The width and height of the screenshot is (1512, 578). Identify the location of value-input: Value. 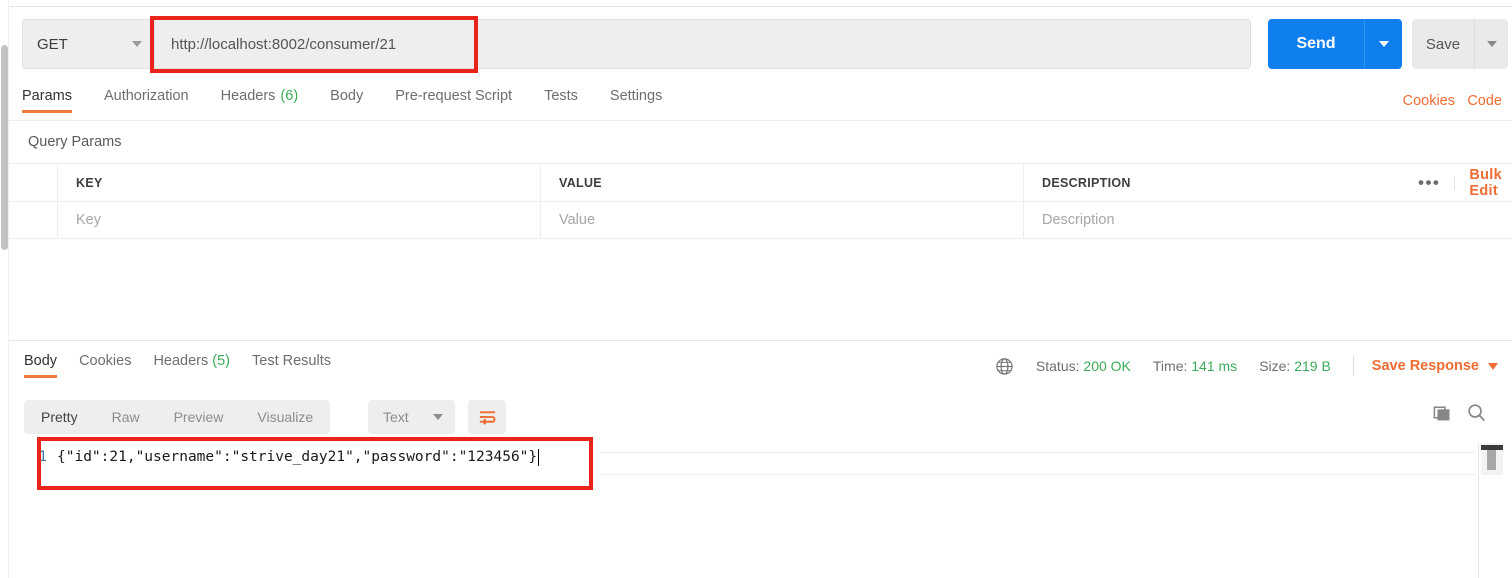
(782, 220).